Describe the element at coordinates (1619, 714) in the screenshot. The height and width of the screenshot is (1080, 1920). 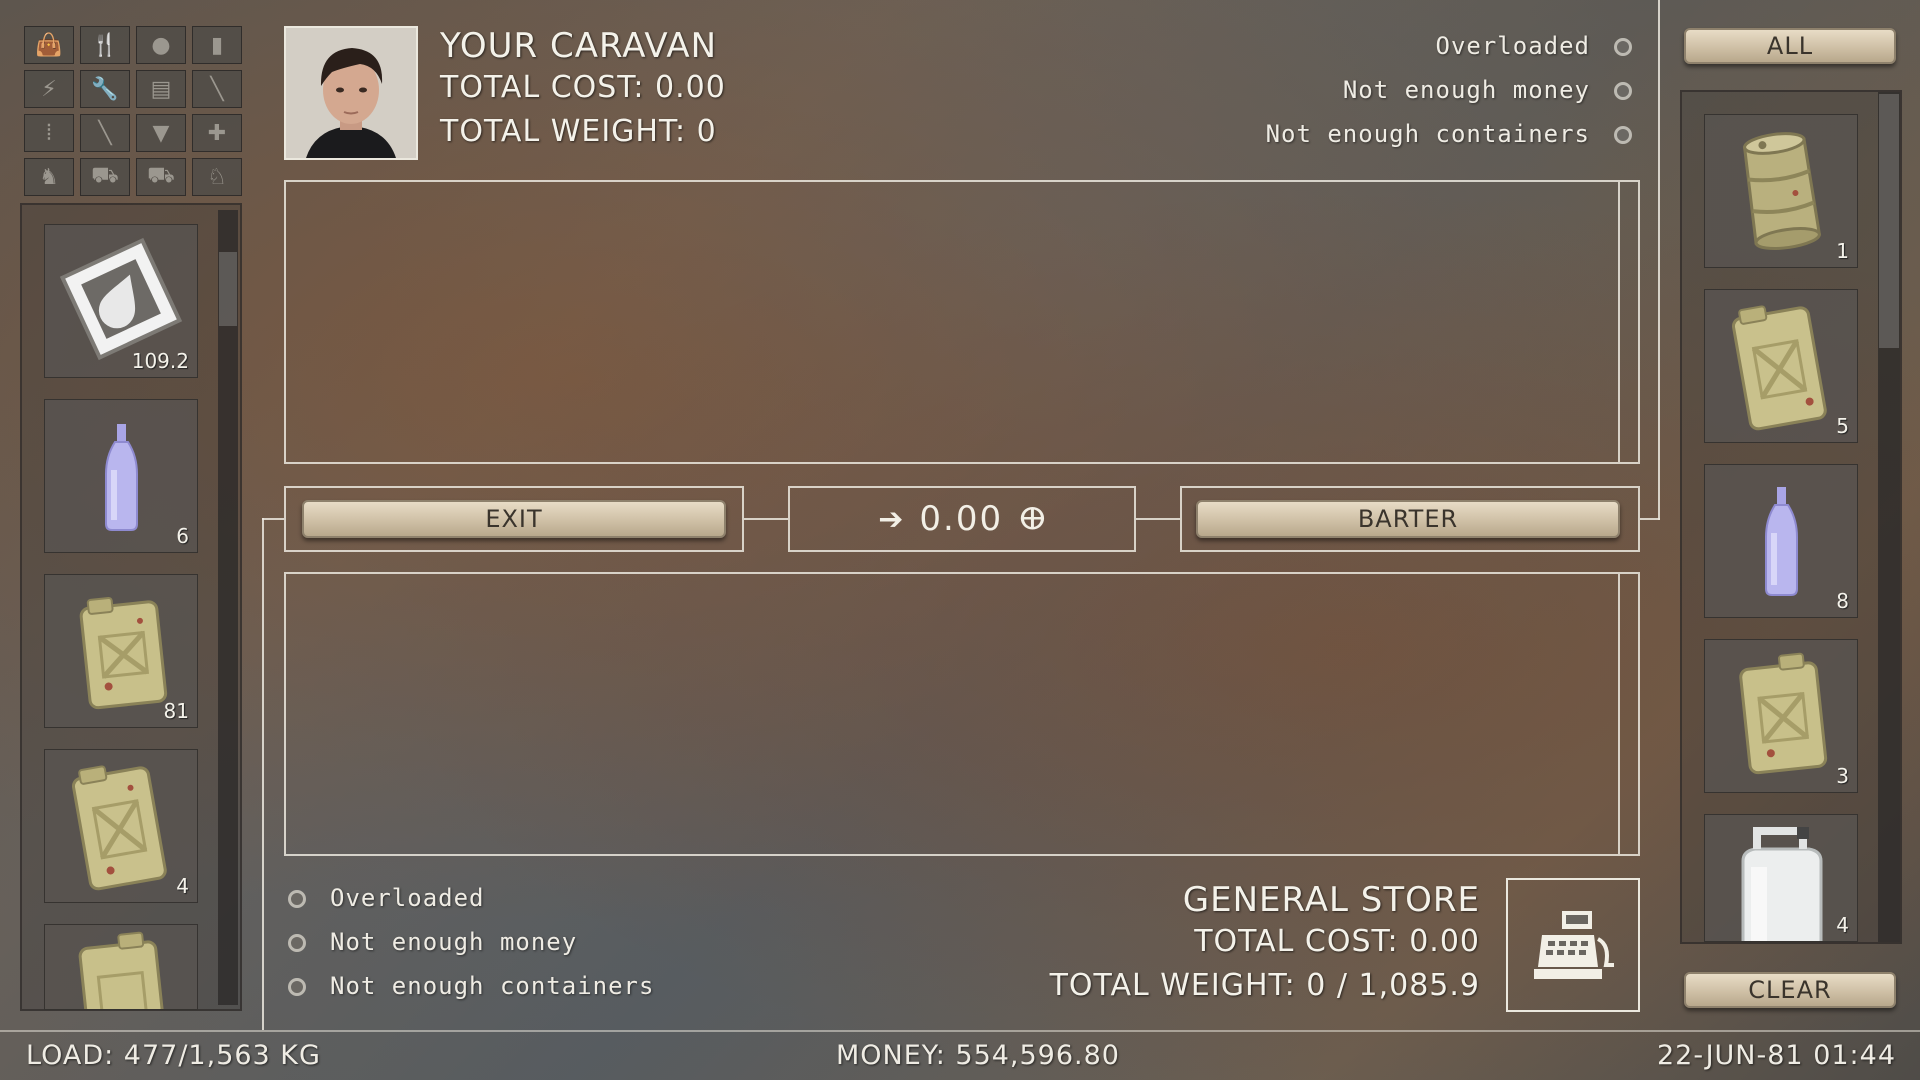
I see `store-trade-scrollbar` at that location.